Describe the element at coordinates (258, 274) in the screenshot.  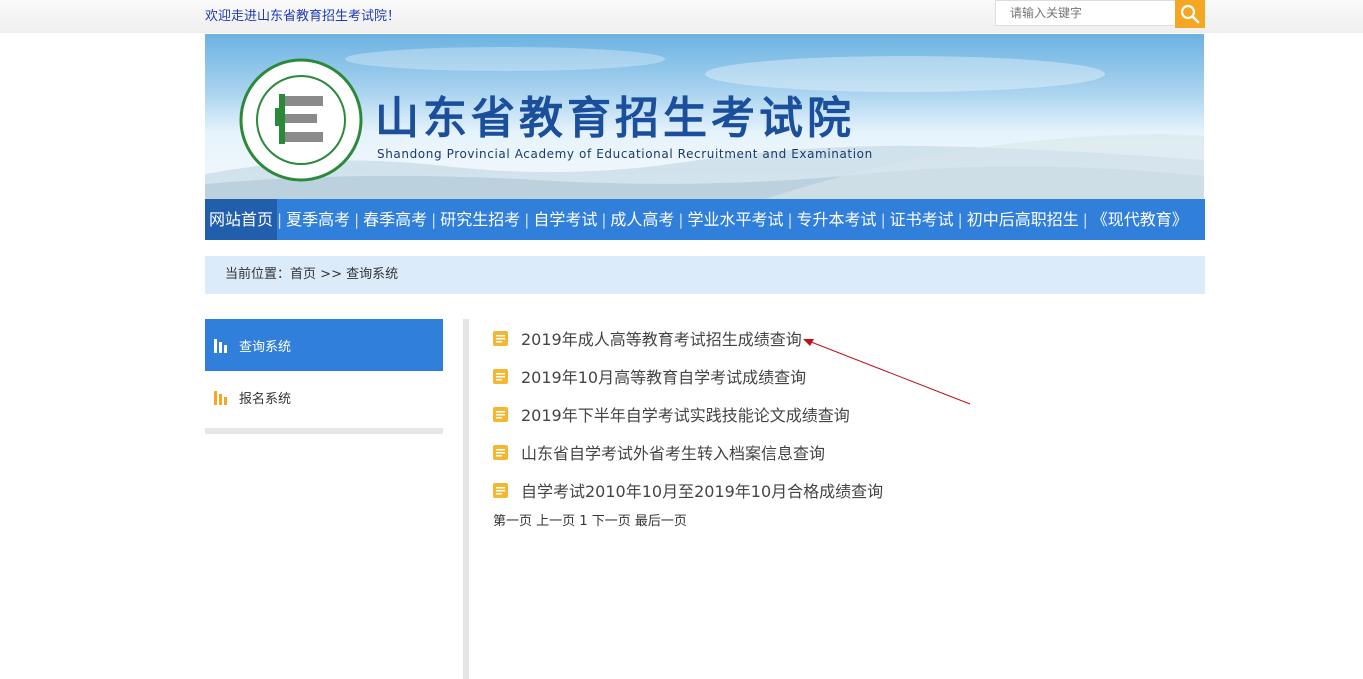
I see `breadcrumb-label: 当前位置：` at that location.